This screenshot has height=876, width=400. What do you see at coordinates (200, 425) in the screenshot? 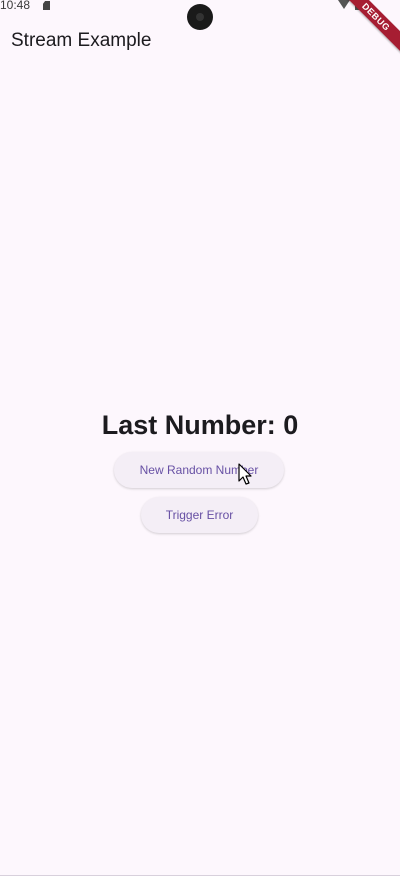
I see `last-number-text: Last Number: 0` at bounding box center [200, 425].